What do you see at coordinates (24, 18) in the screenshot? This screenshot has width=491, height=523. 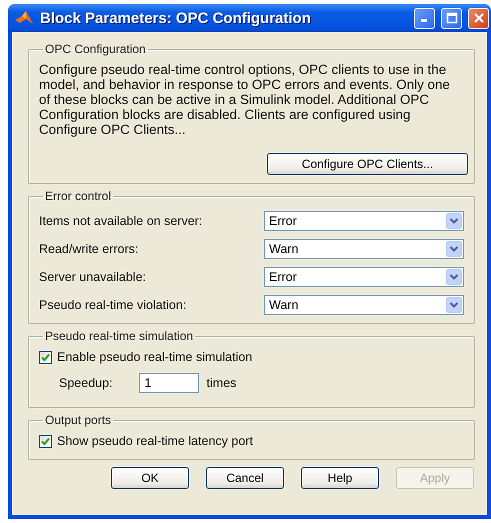 I see `app-icon` at bounding box center [24, 18].